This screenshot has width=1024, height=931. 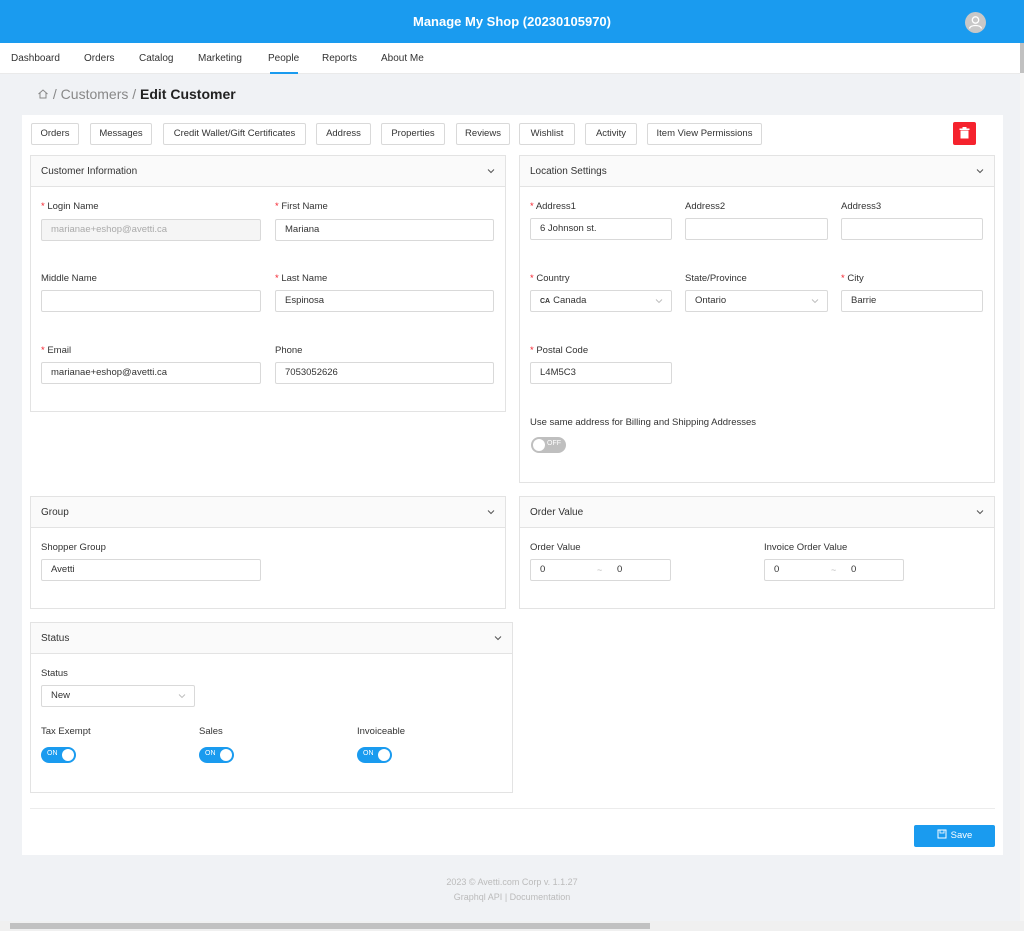 What do you see at coordinates (554, 443) in the screenshot?
I see `toggle-state: OFF` at bounding box center [554, 443].